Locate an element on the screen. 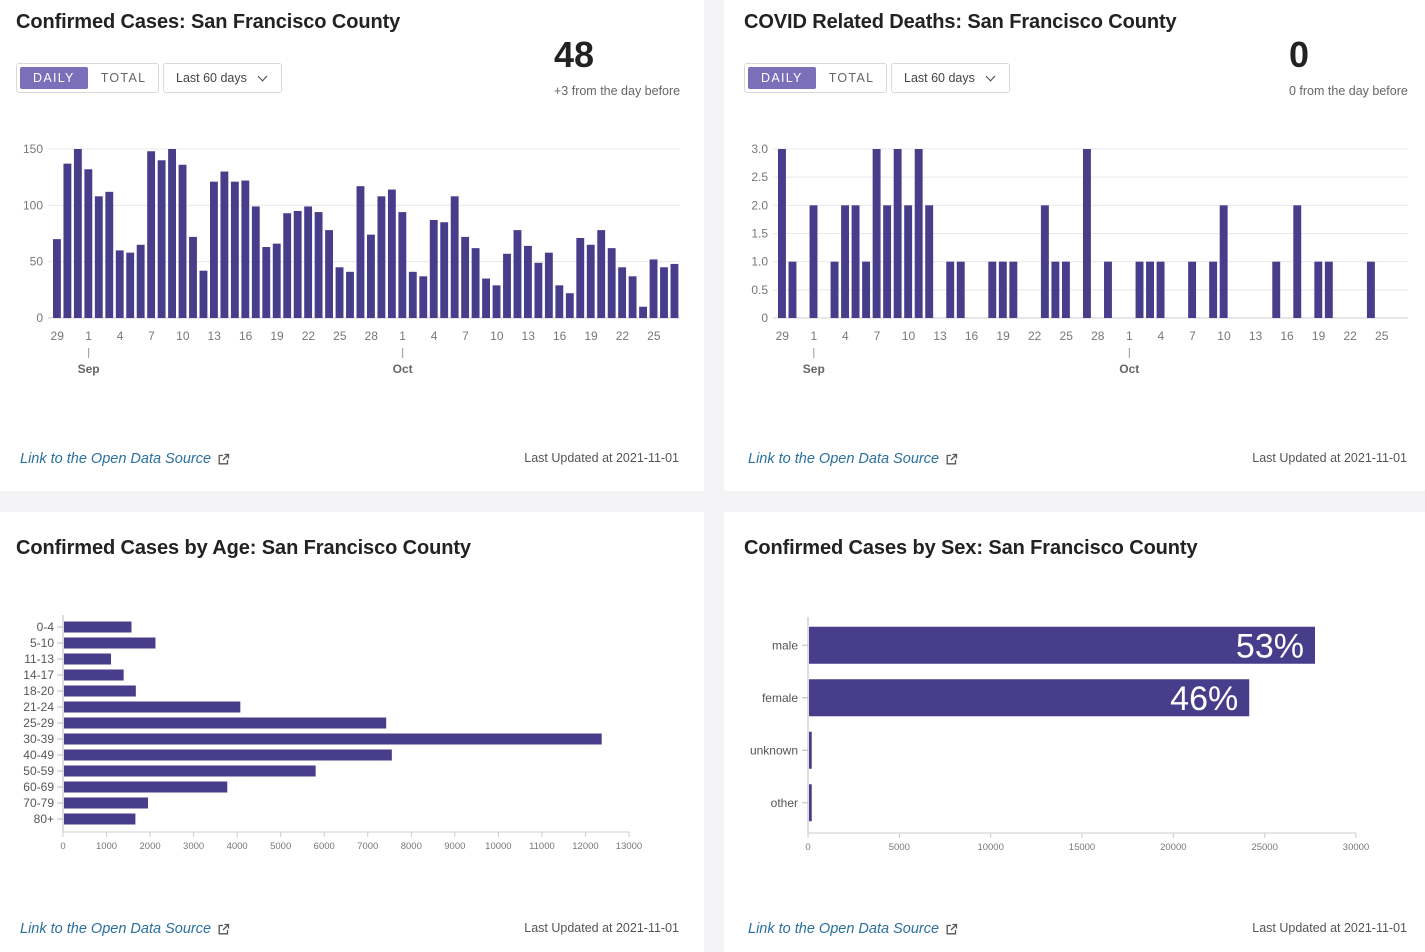 The height and width of the screenshot is (952, 1425). x-tick-label: 1000 is located at coordinates (106, 846).